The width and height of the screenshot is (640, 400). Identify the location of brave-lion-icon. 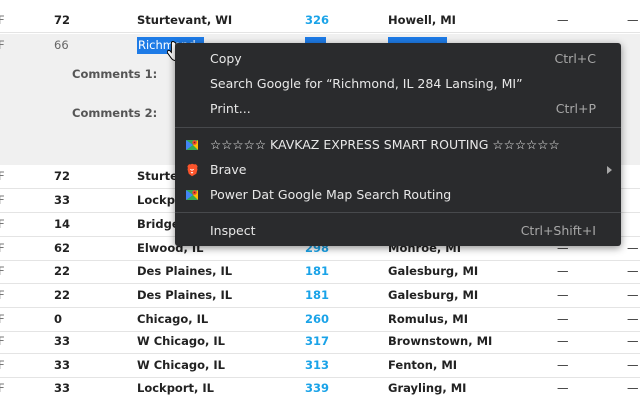
(192, 170).